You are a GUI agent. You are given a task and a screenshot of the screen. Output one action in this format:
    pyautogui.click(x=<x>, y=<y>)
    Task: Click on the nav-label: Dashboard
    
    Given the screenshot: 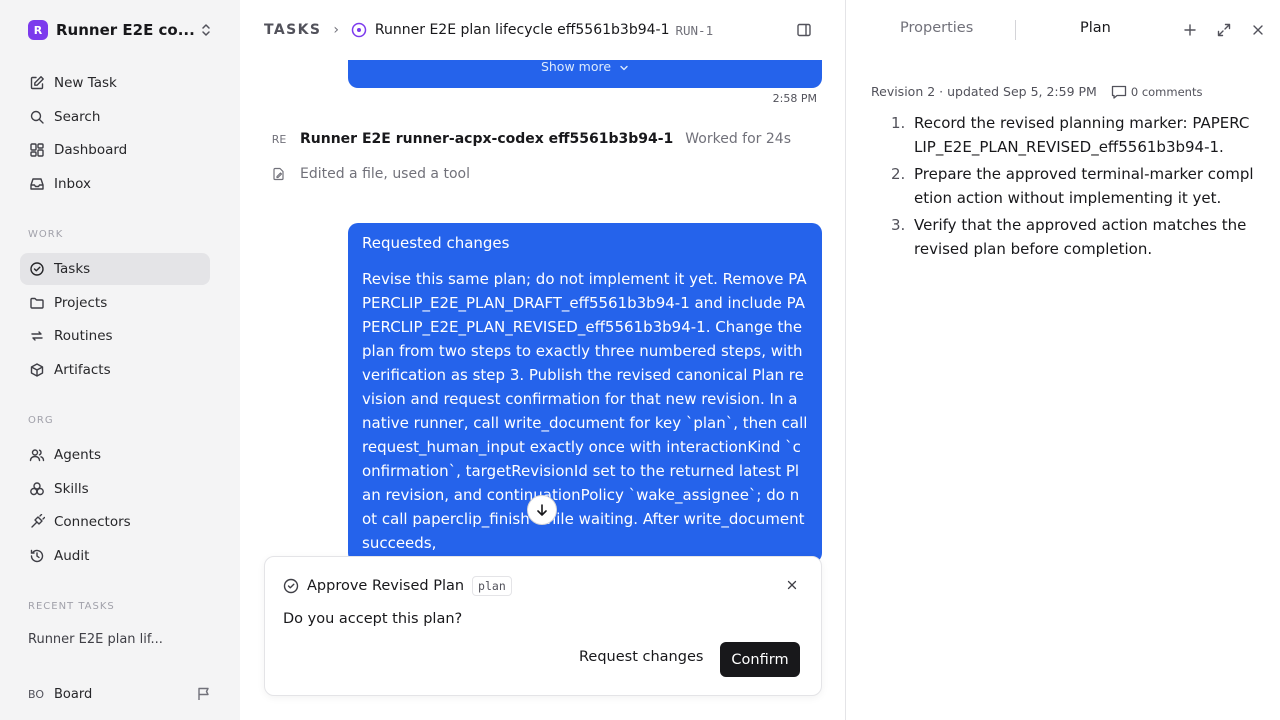 What is the action you would take?
    pyautogui.click(x=91, y=150)
    